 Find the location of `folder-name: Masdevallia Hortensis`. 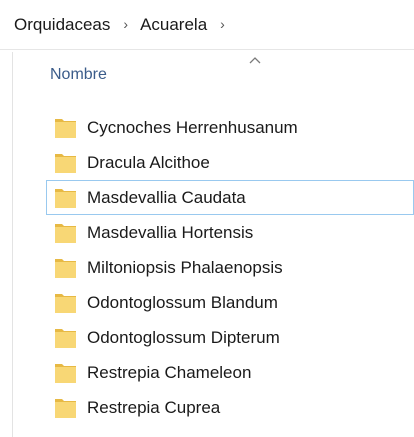

folder-name: Masdevallia Hortensis is located at coordinates (170, 232).